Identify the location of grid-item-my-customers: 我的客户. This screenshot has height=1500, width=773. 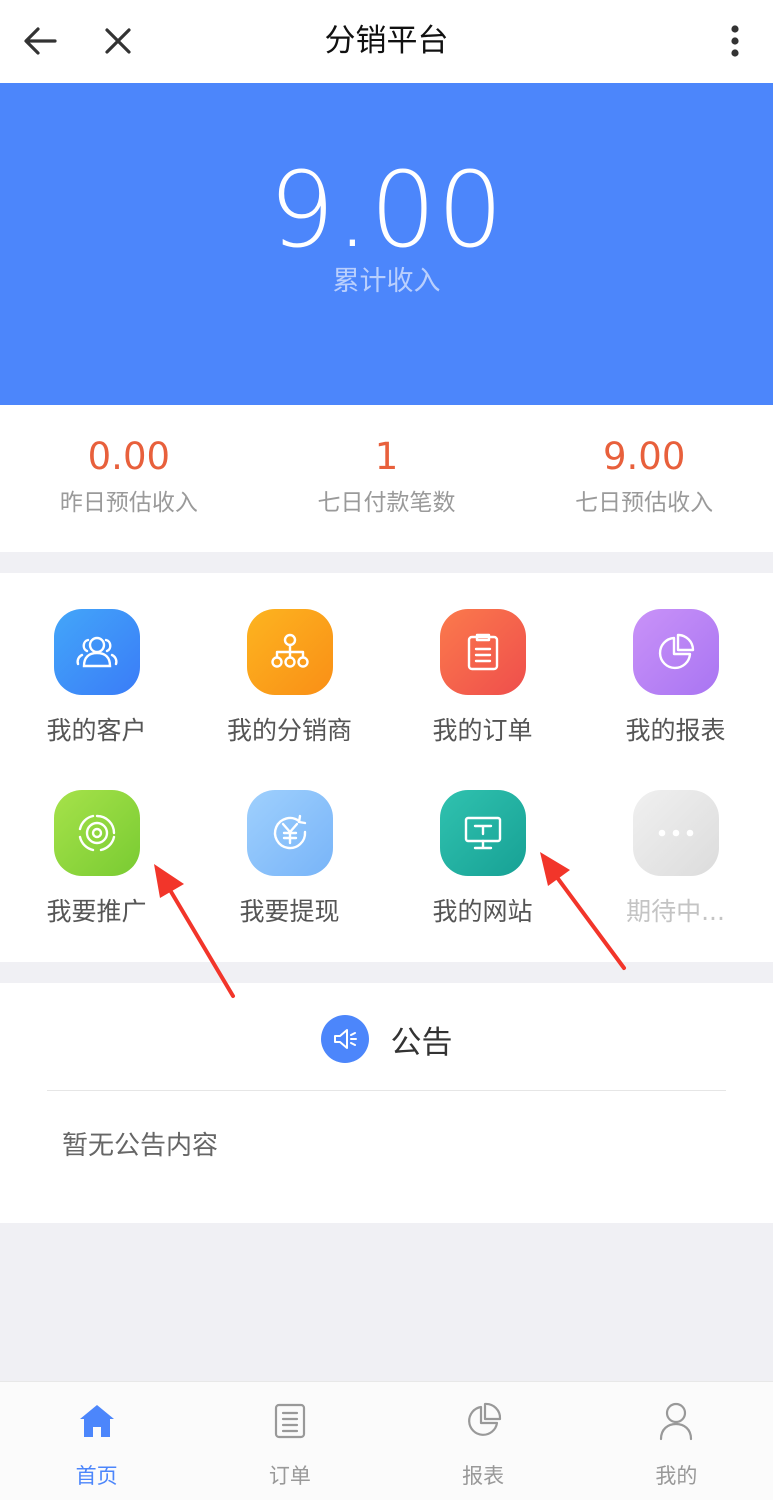
(96, 663).